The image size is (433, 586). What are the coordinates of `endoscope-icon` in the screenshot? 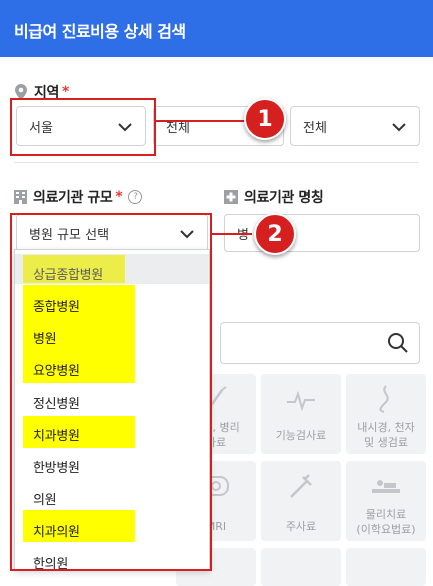 It's located at (384, 399).